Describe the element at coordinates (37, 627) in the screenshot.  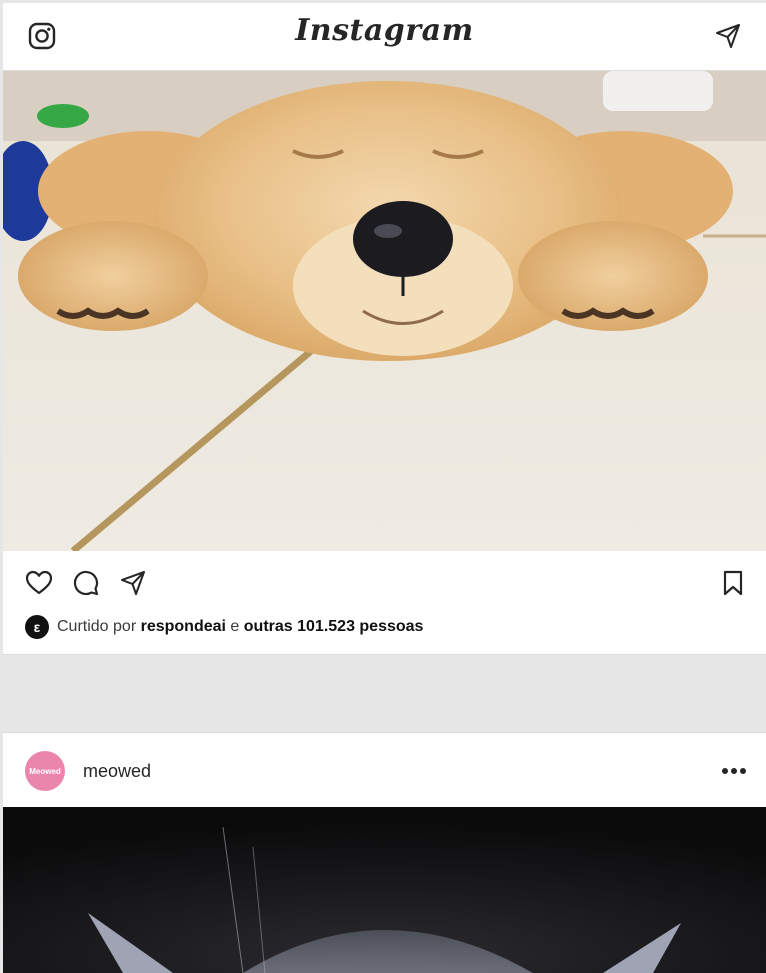
I see `liker-avatar: ε` at that location.